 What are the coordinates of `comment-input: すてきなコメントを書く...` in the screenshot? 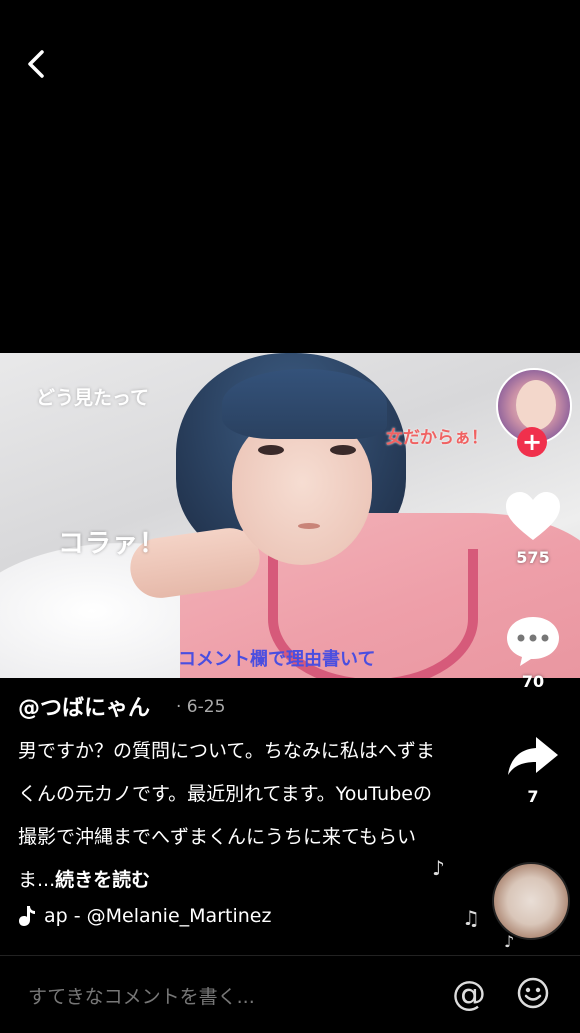 It's located at (141, 995).